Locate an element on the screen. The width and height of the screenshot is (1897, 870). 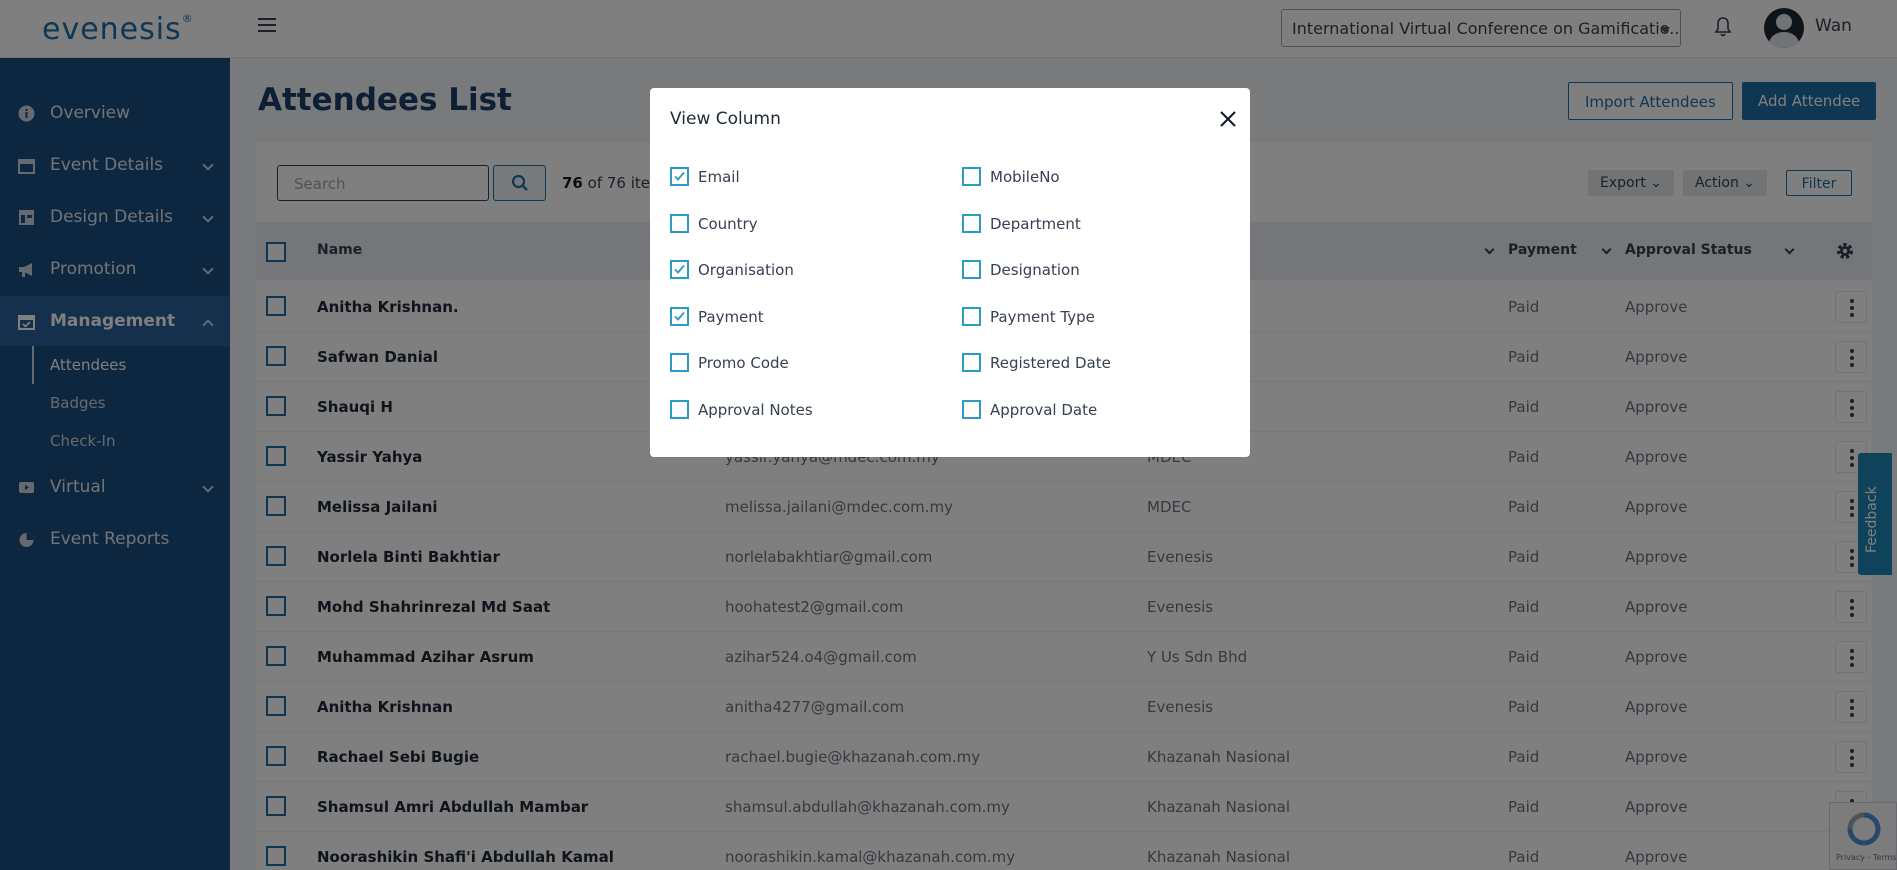
column-option-label: Payment is located at coordinates (731, 316).